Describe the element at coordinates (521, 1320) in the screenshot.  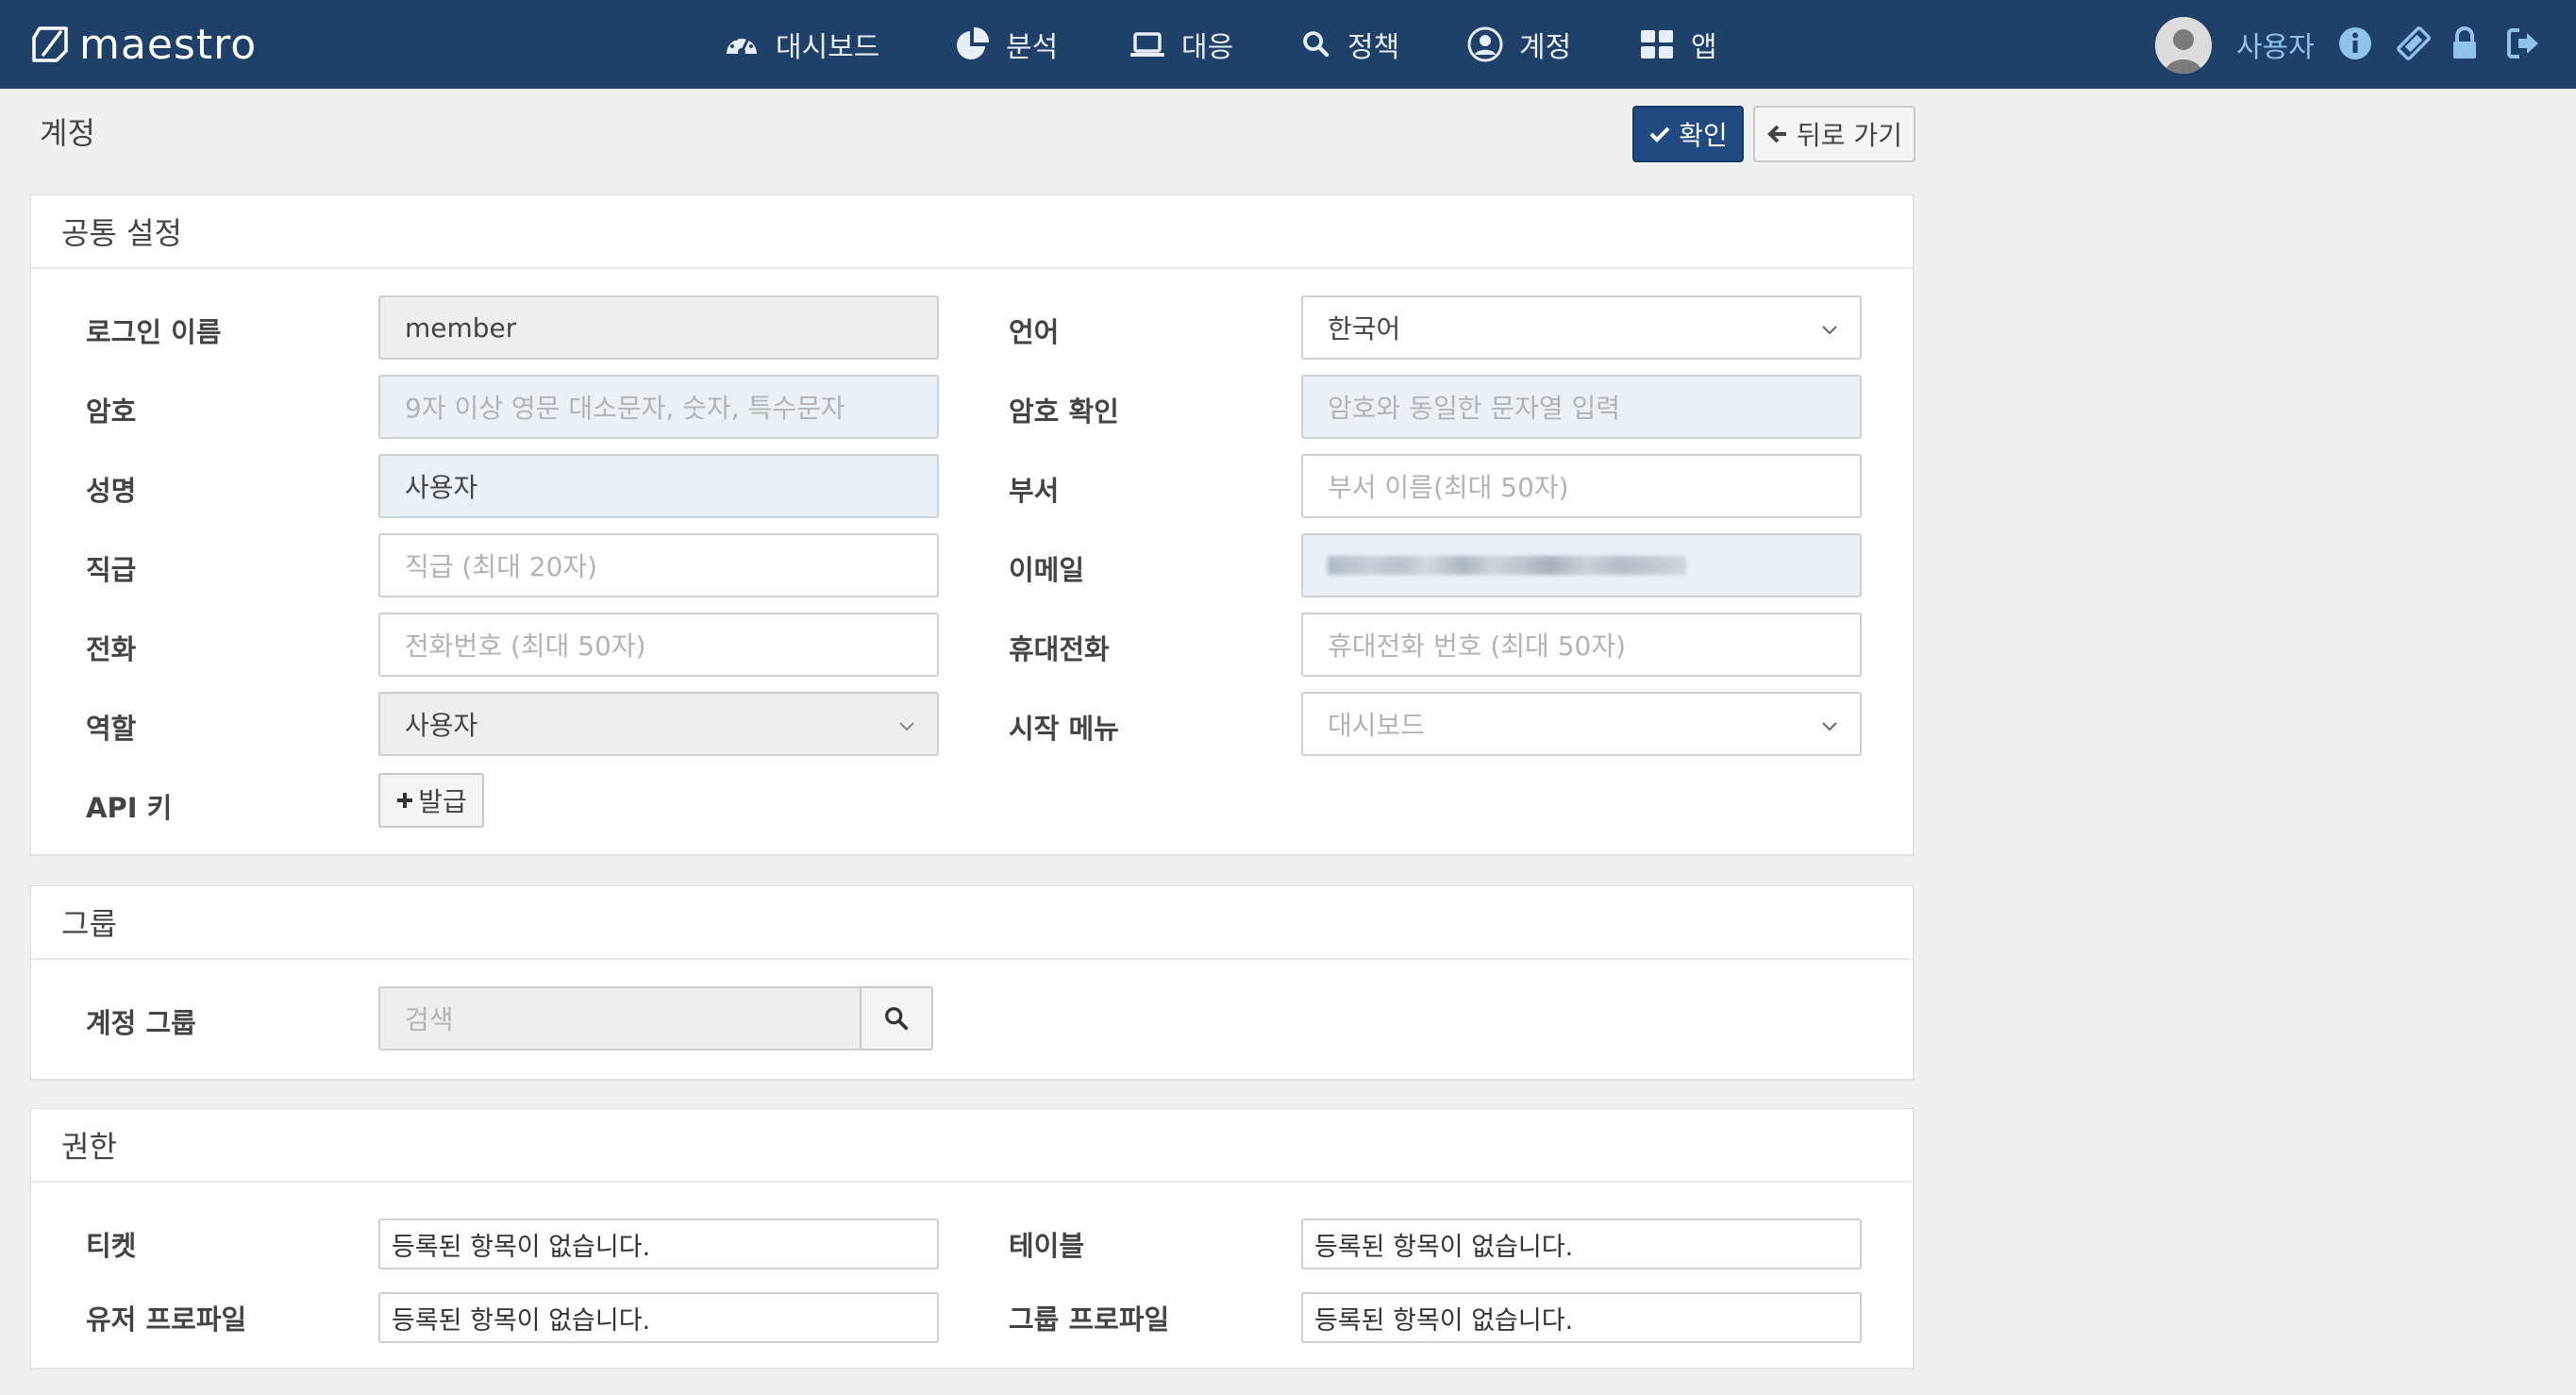
I see `user-profile-empty-text: 등록된 항목이 없습니다.` at that location.